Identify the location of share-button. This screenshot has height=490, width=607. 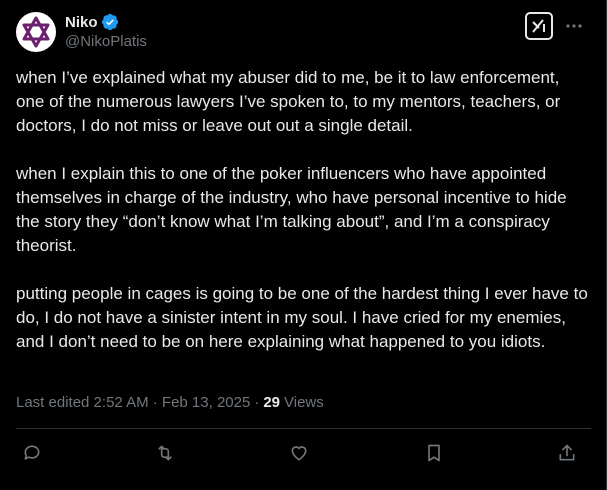
(567, 453).